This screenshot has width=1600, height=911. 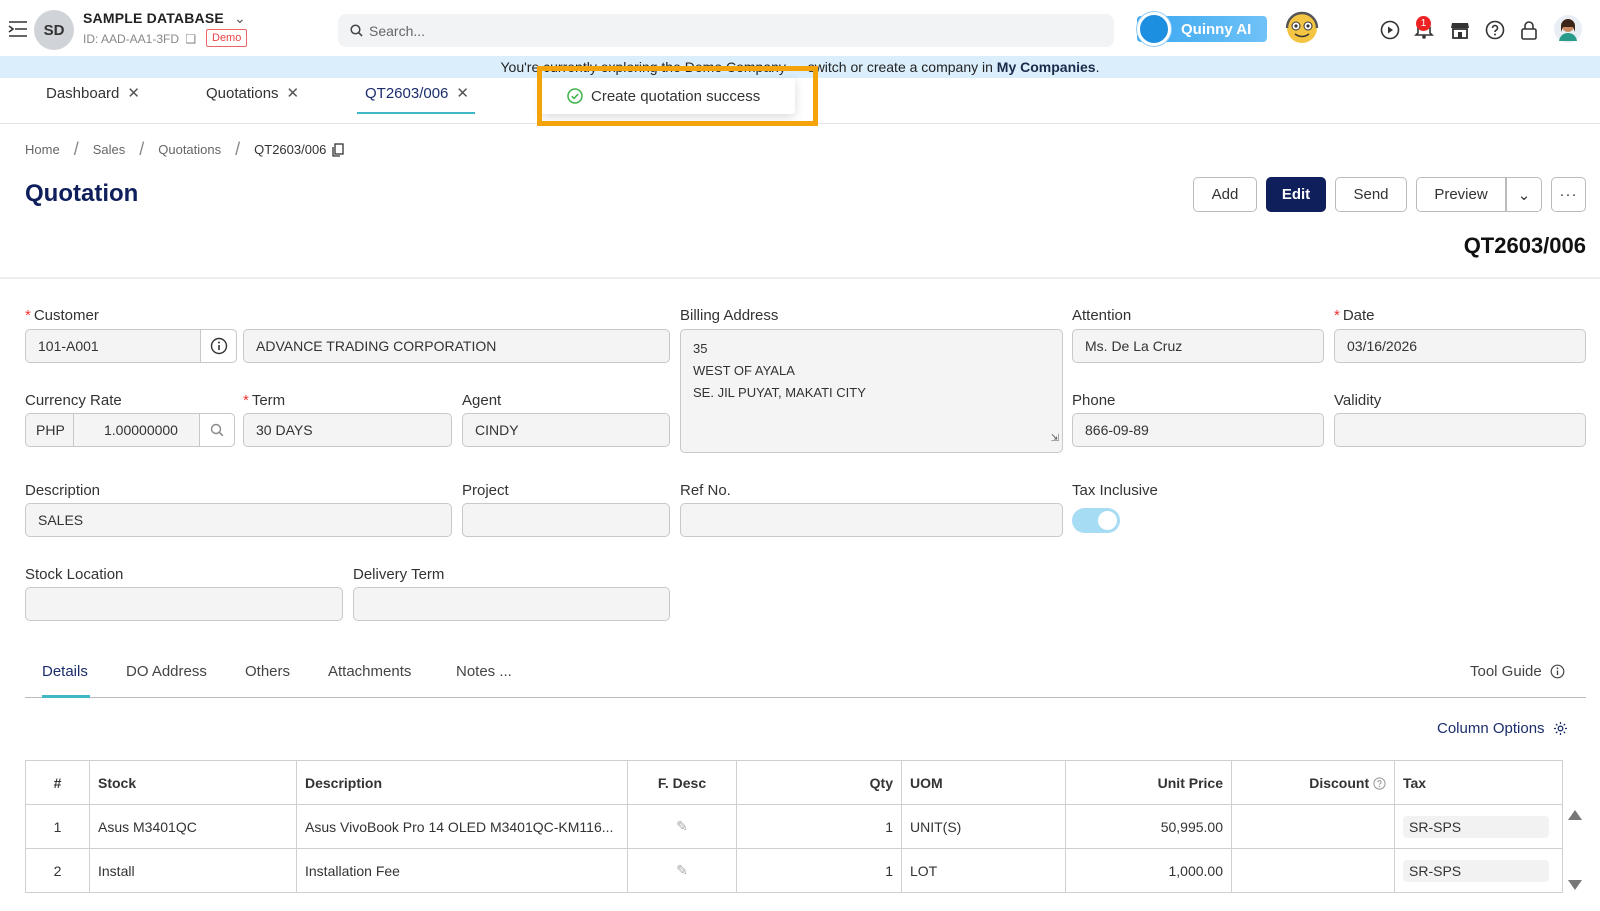 I want to click on validity-field, so click(x=1460, y=430).